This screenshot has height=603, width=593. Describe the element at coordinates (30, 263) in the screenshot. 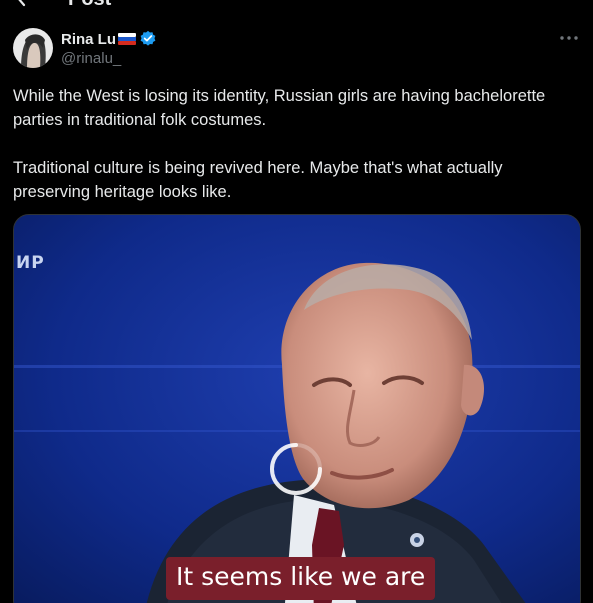

I see `channel-logo: ИР` at that location.